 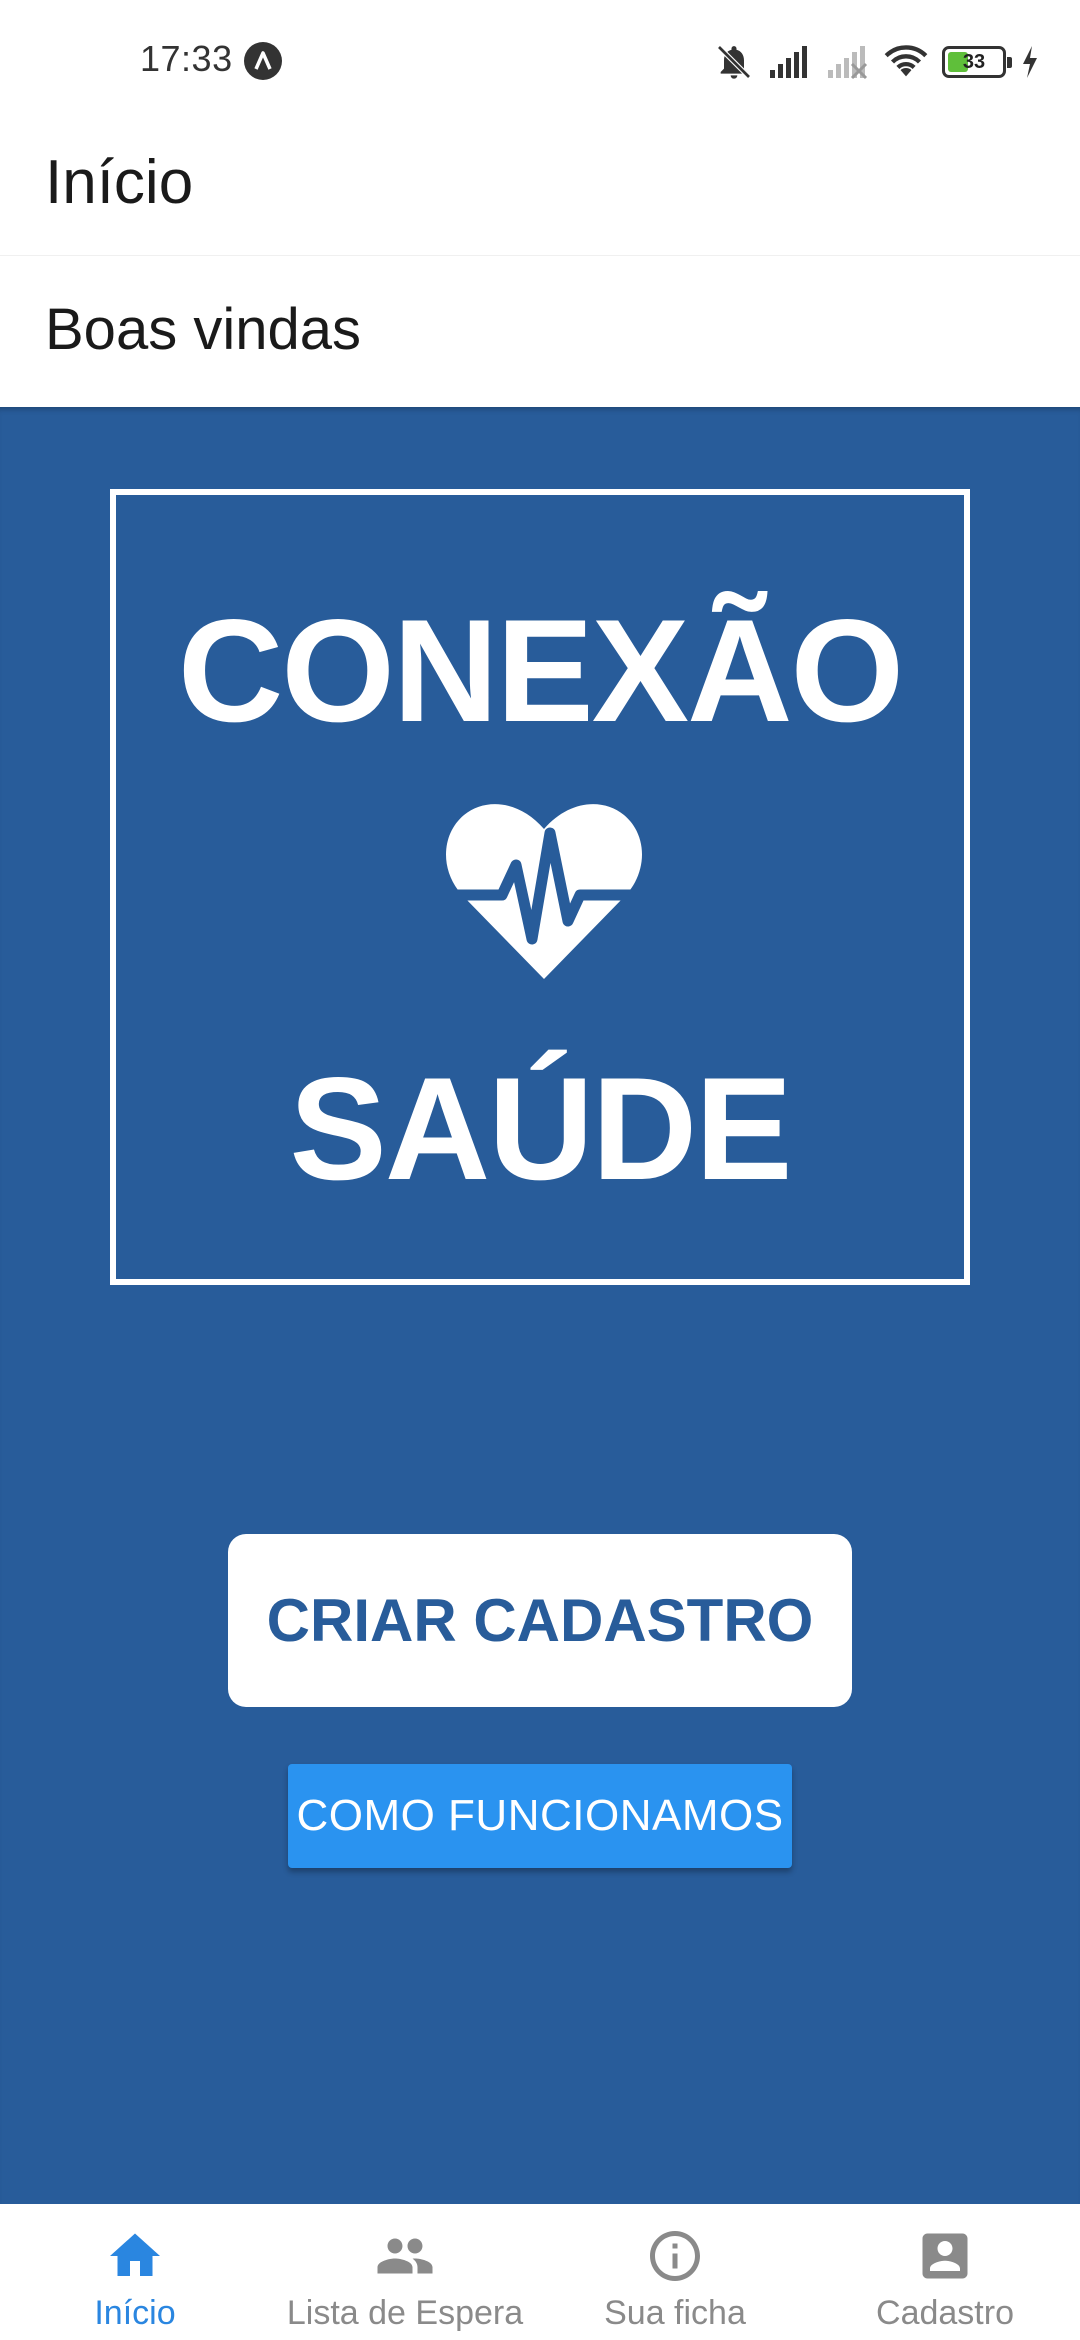 What do you see at coordinates (945, 2256) in the screenshot?
I see `account-box-icon` at bounding box center [945, 2256].